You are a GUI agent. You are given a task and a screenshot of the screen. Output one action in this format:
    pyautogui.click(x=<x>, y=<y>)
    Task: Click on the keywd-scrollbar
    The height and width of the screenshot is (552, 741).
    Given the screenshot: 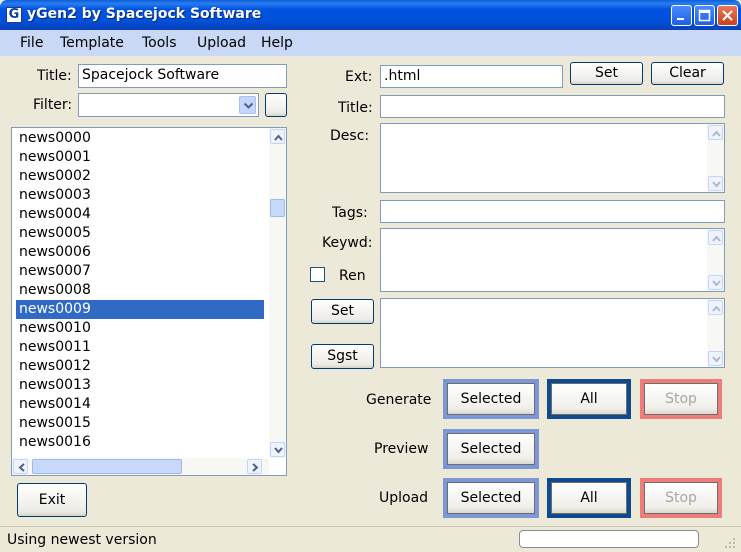 What is the action you would take?
    pyautogui.click(x=715, y=260)
    